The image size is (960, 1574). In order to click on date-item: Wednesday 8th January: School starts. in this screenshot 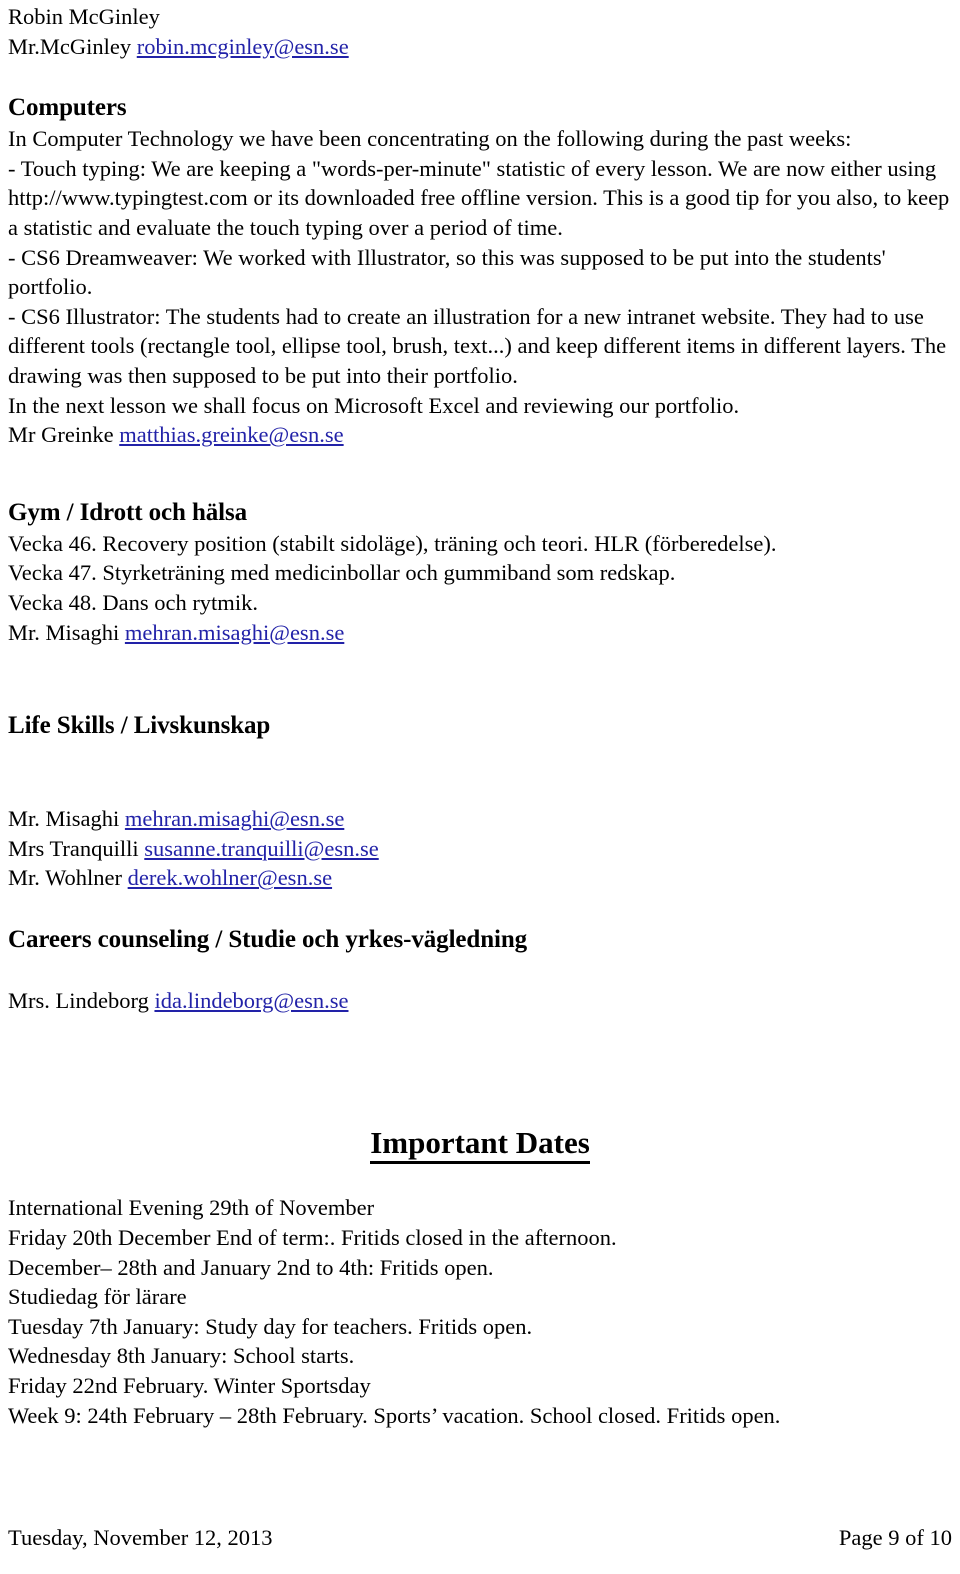, I will do `click(181, 1356)`.